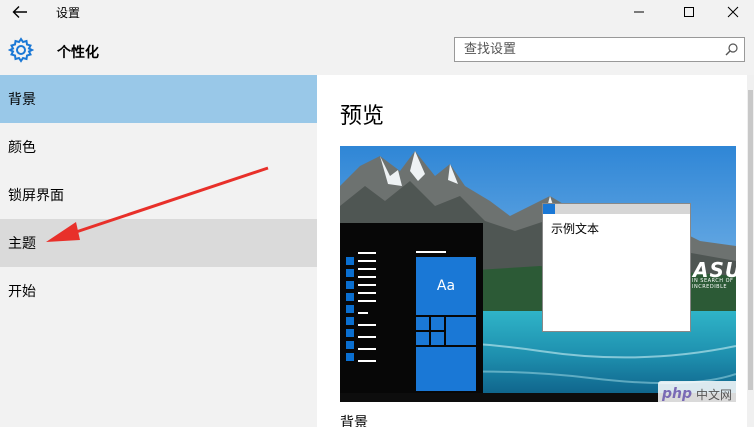 The image size is (754, 427). I want to click on search-box, so click(599, 49).